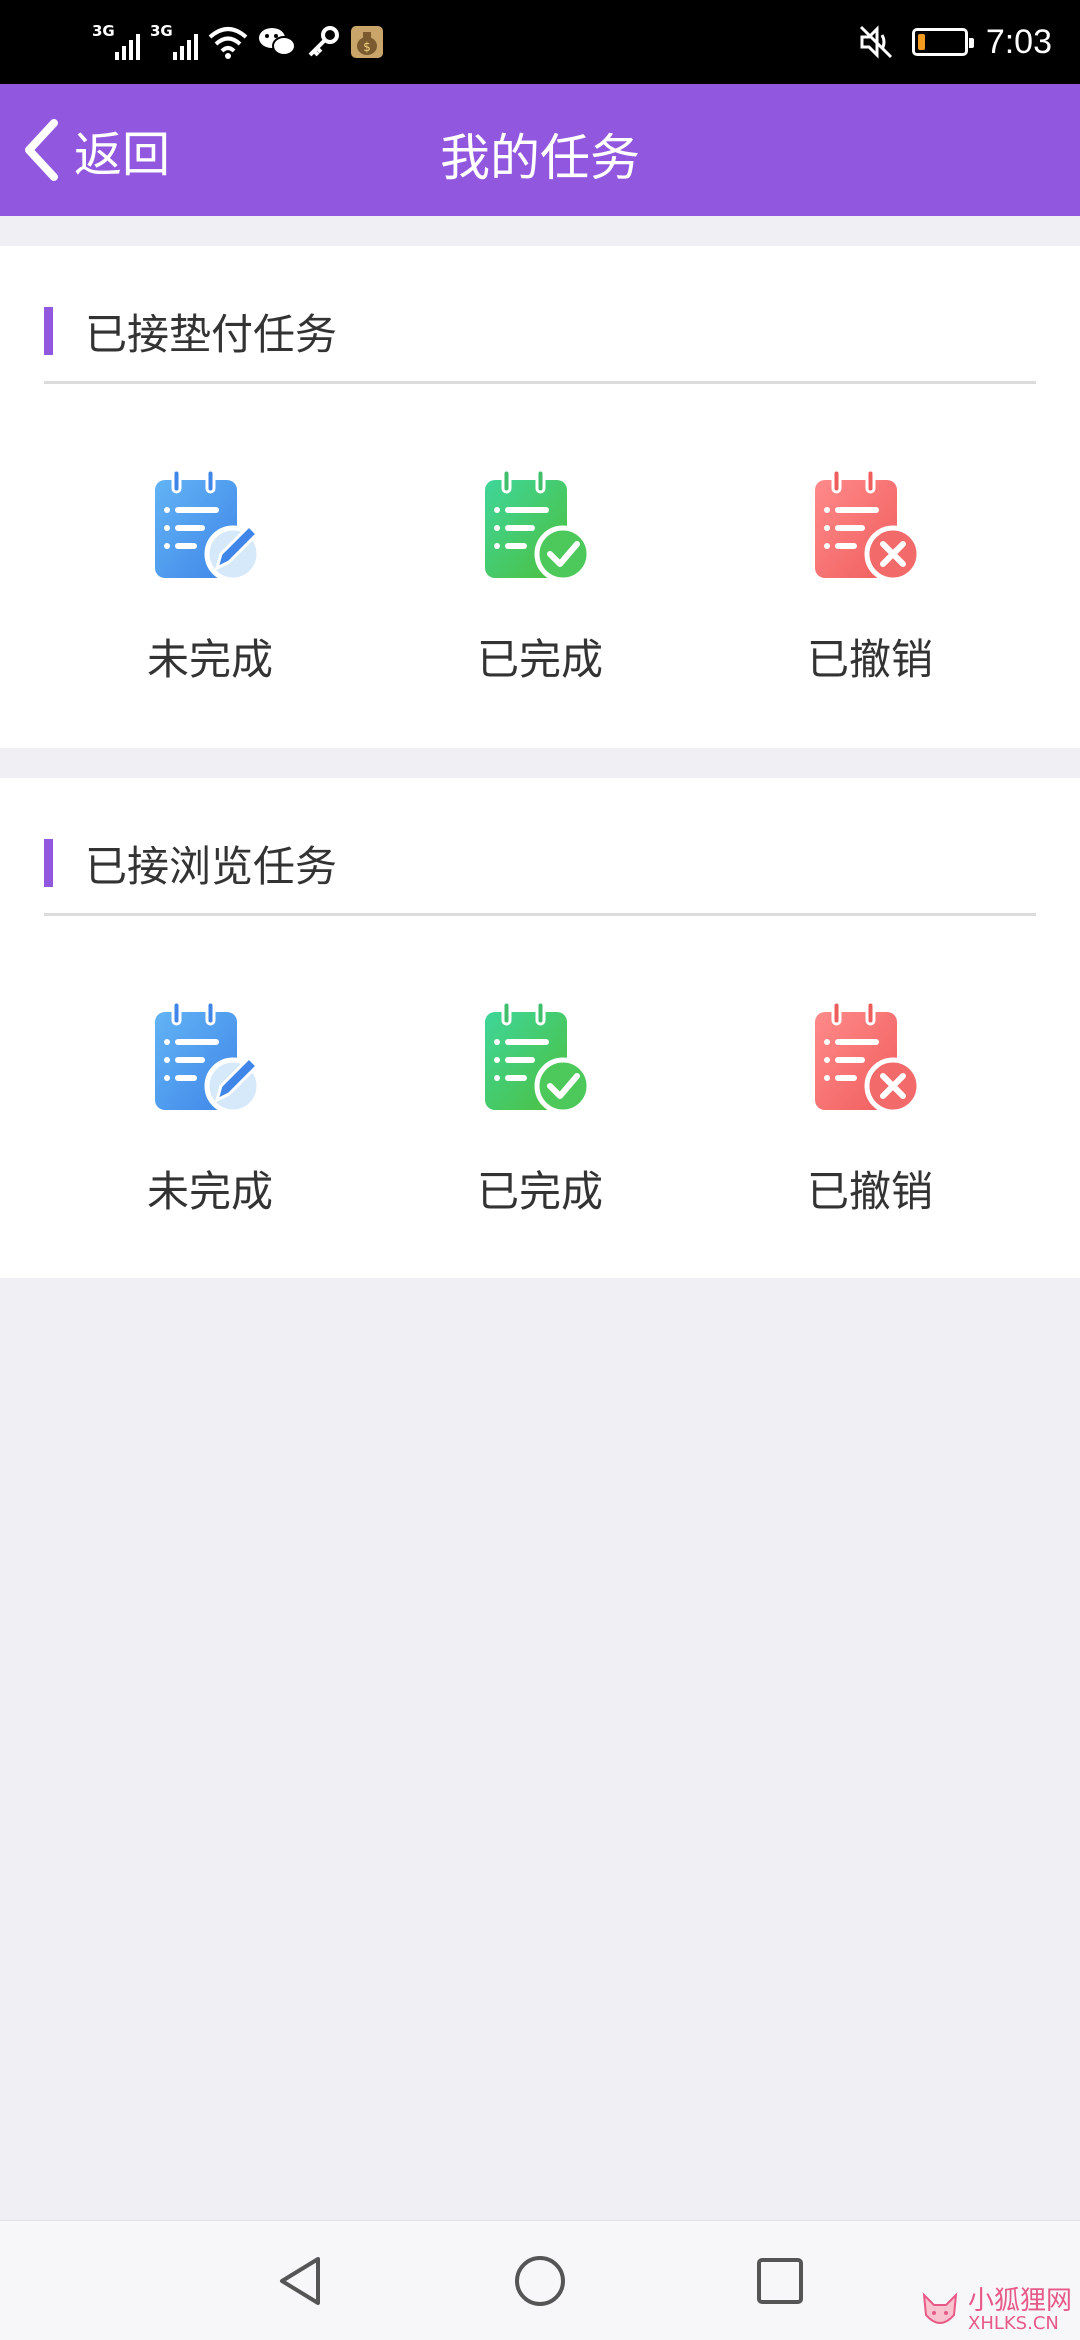  Describe the element at coordinates (940, 2308) in the screenshot. I see `fox-logo-icon` at that location.